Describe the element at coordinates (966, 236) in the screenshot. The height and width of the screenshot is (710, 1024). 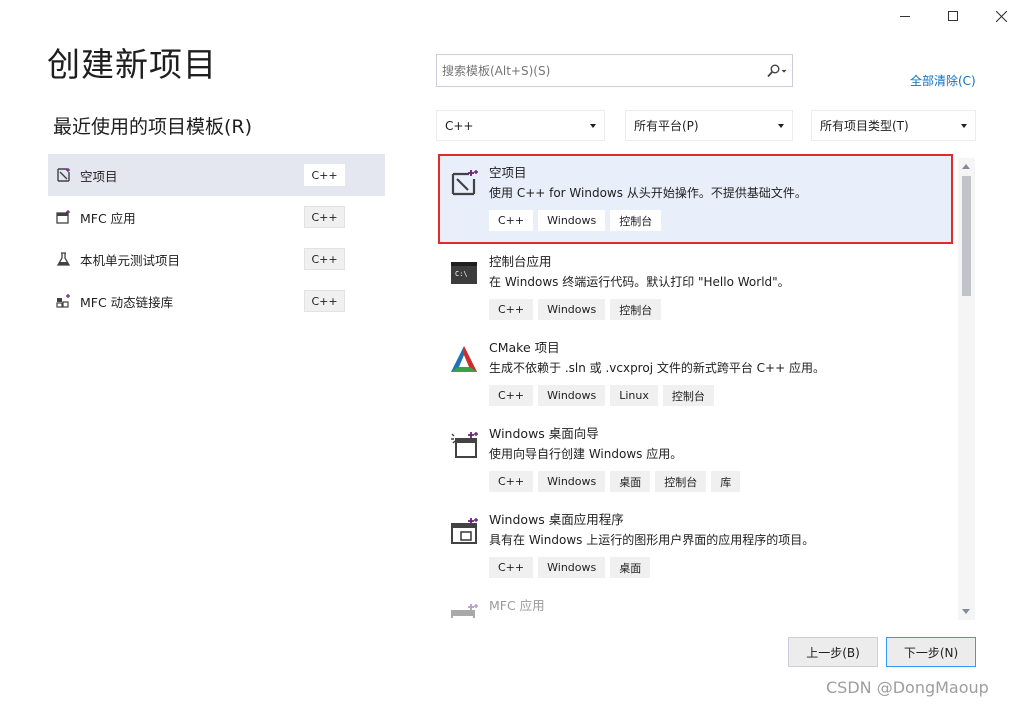
I see `scrollbar-thumb` at that location.